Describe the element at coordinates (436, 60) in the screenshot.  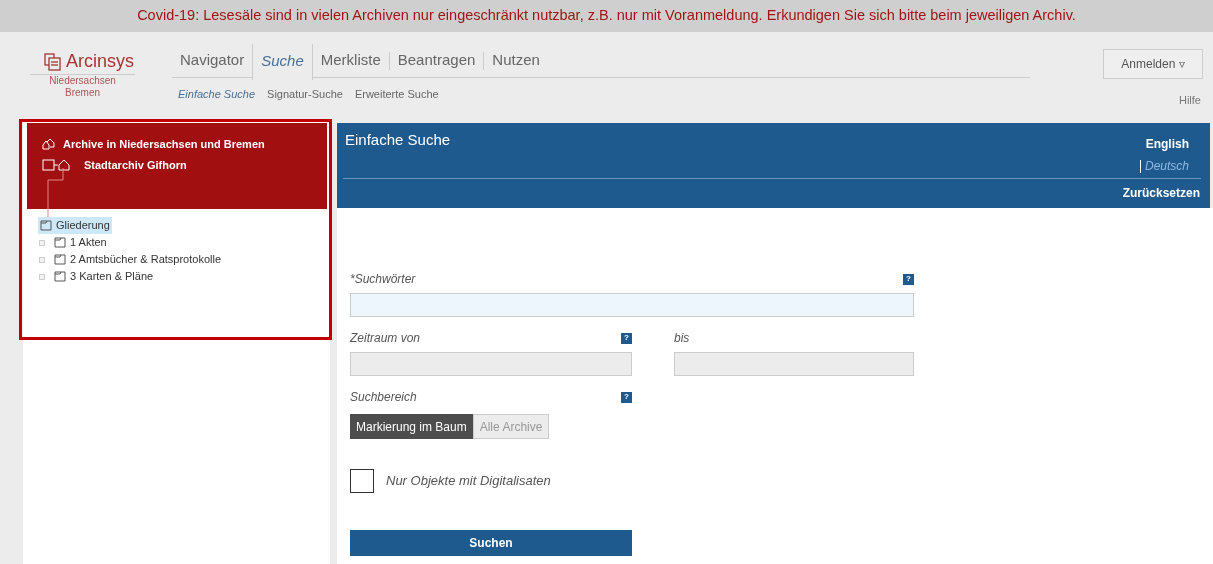
I see `nav-tab: Beantragen` at that location.